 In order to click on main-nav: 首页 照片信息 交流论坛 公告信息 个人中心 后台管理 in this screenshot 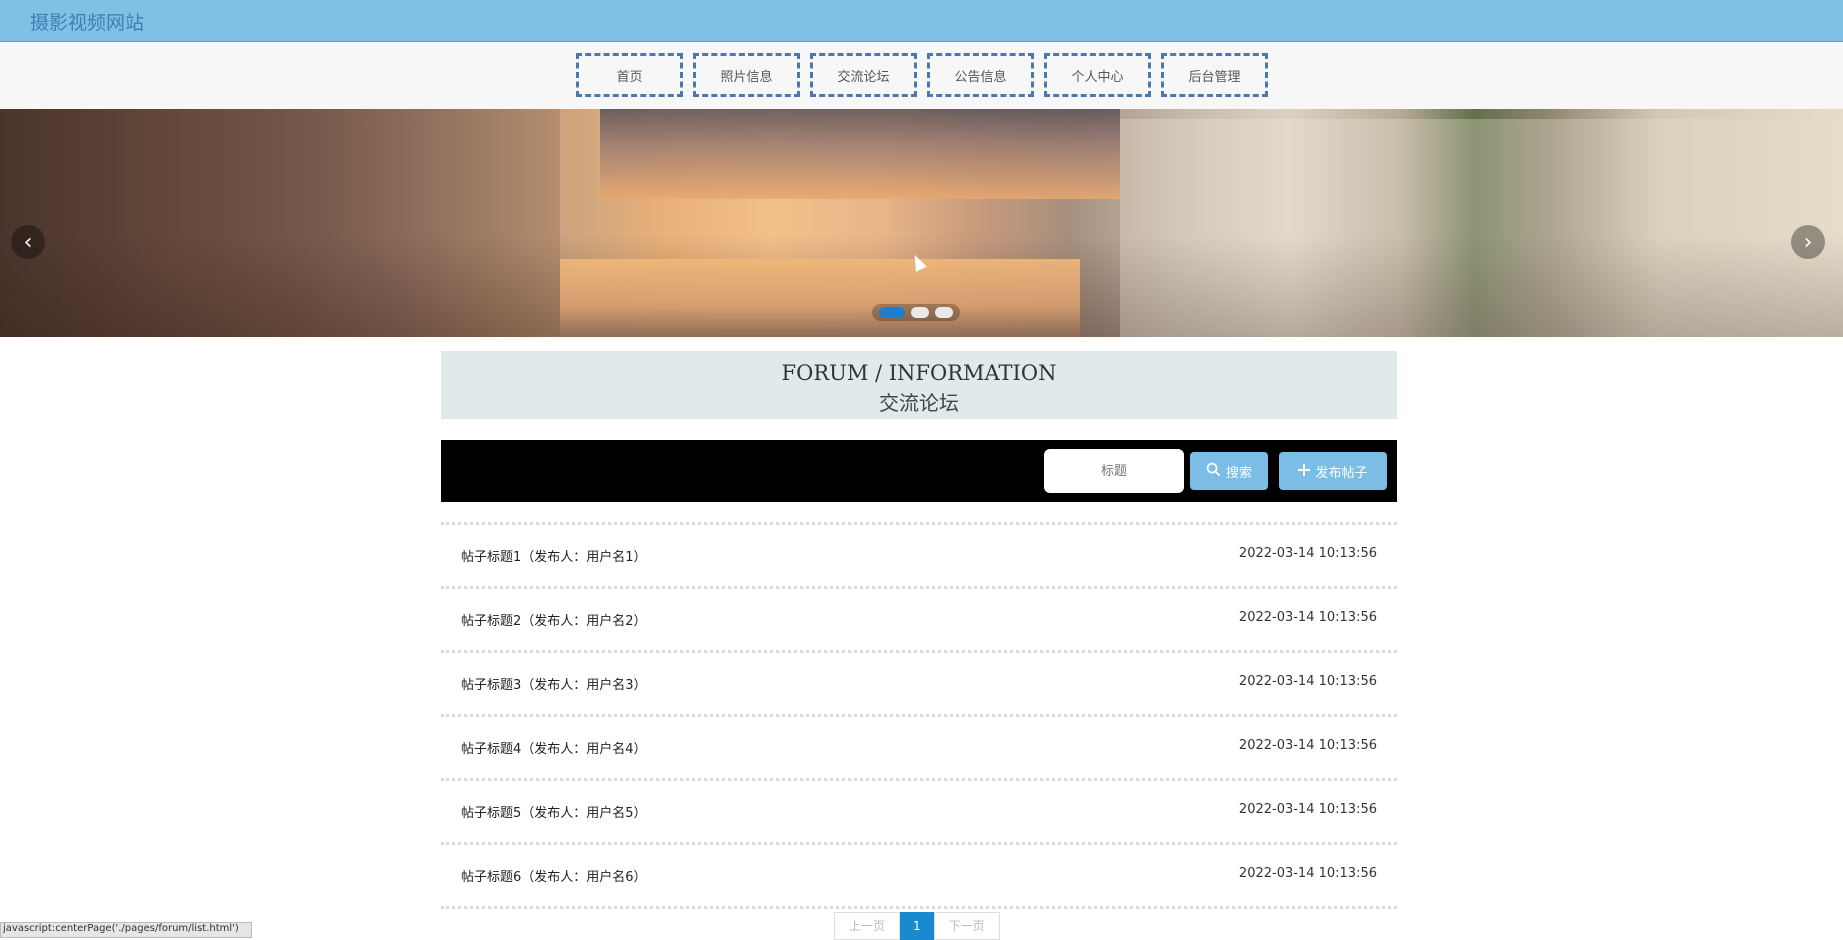, I will do `click(921, 75)`.